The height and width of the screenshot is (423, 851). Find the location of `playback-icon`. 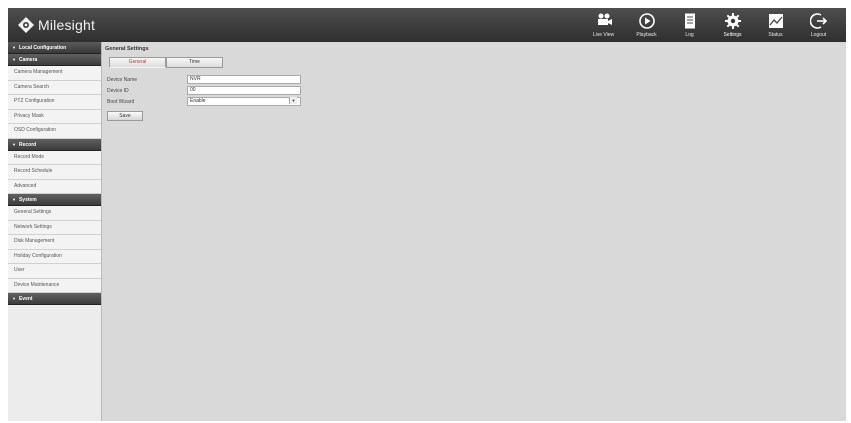

playback-icon is located at coordinates (646, 21).